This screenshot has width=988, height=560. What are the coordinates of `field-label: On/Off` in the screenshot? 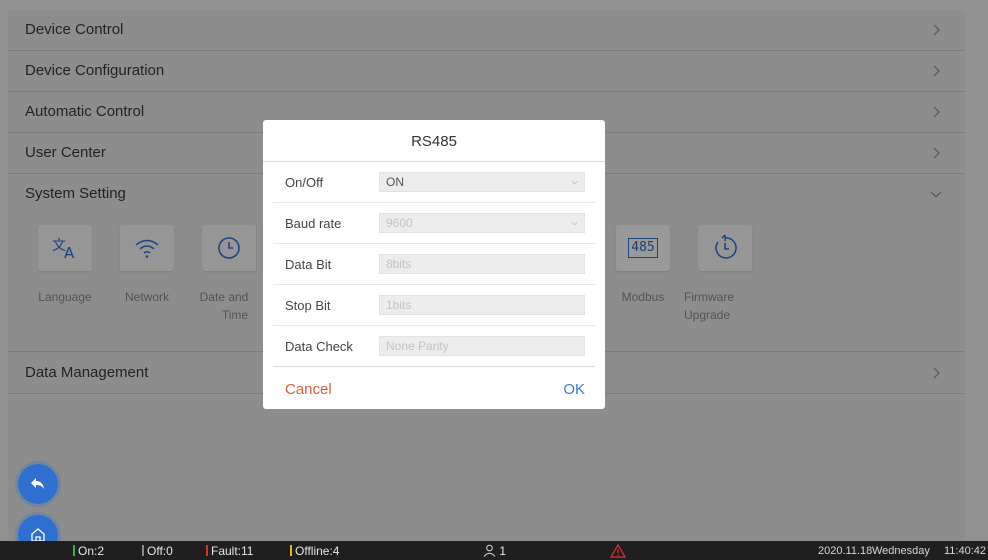 It's located at (304, 182).